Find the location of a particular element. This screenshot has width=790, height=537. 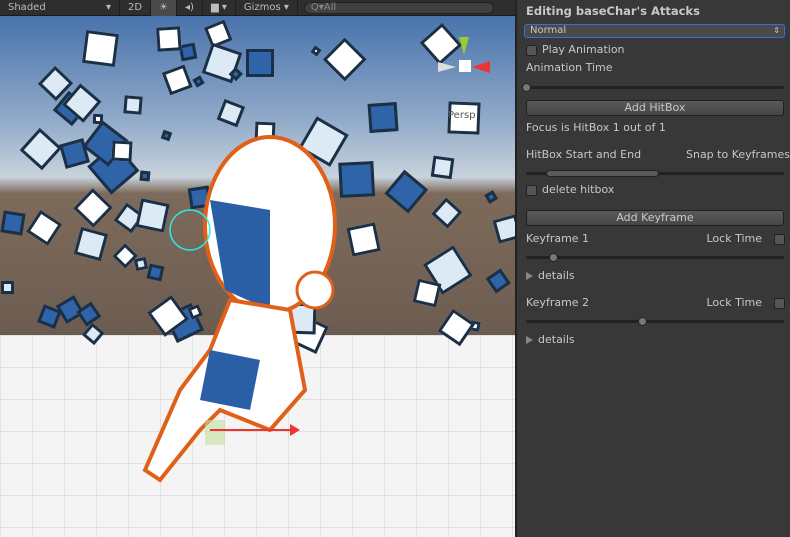

hitbox-range-bar is located at coordinates (602, 173).